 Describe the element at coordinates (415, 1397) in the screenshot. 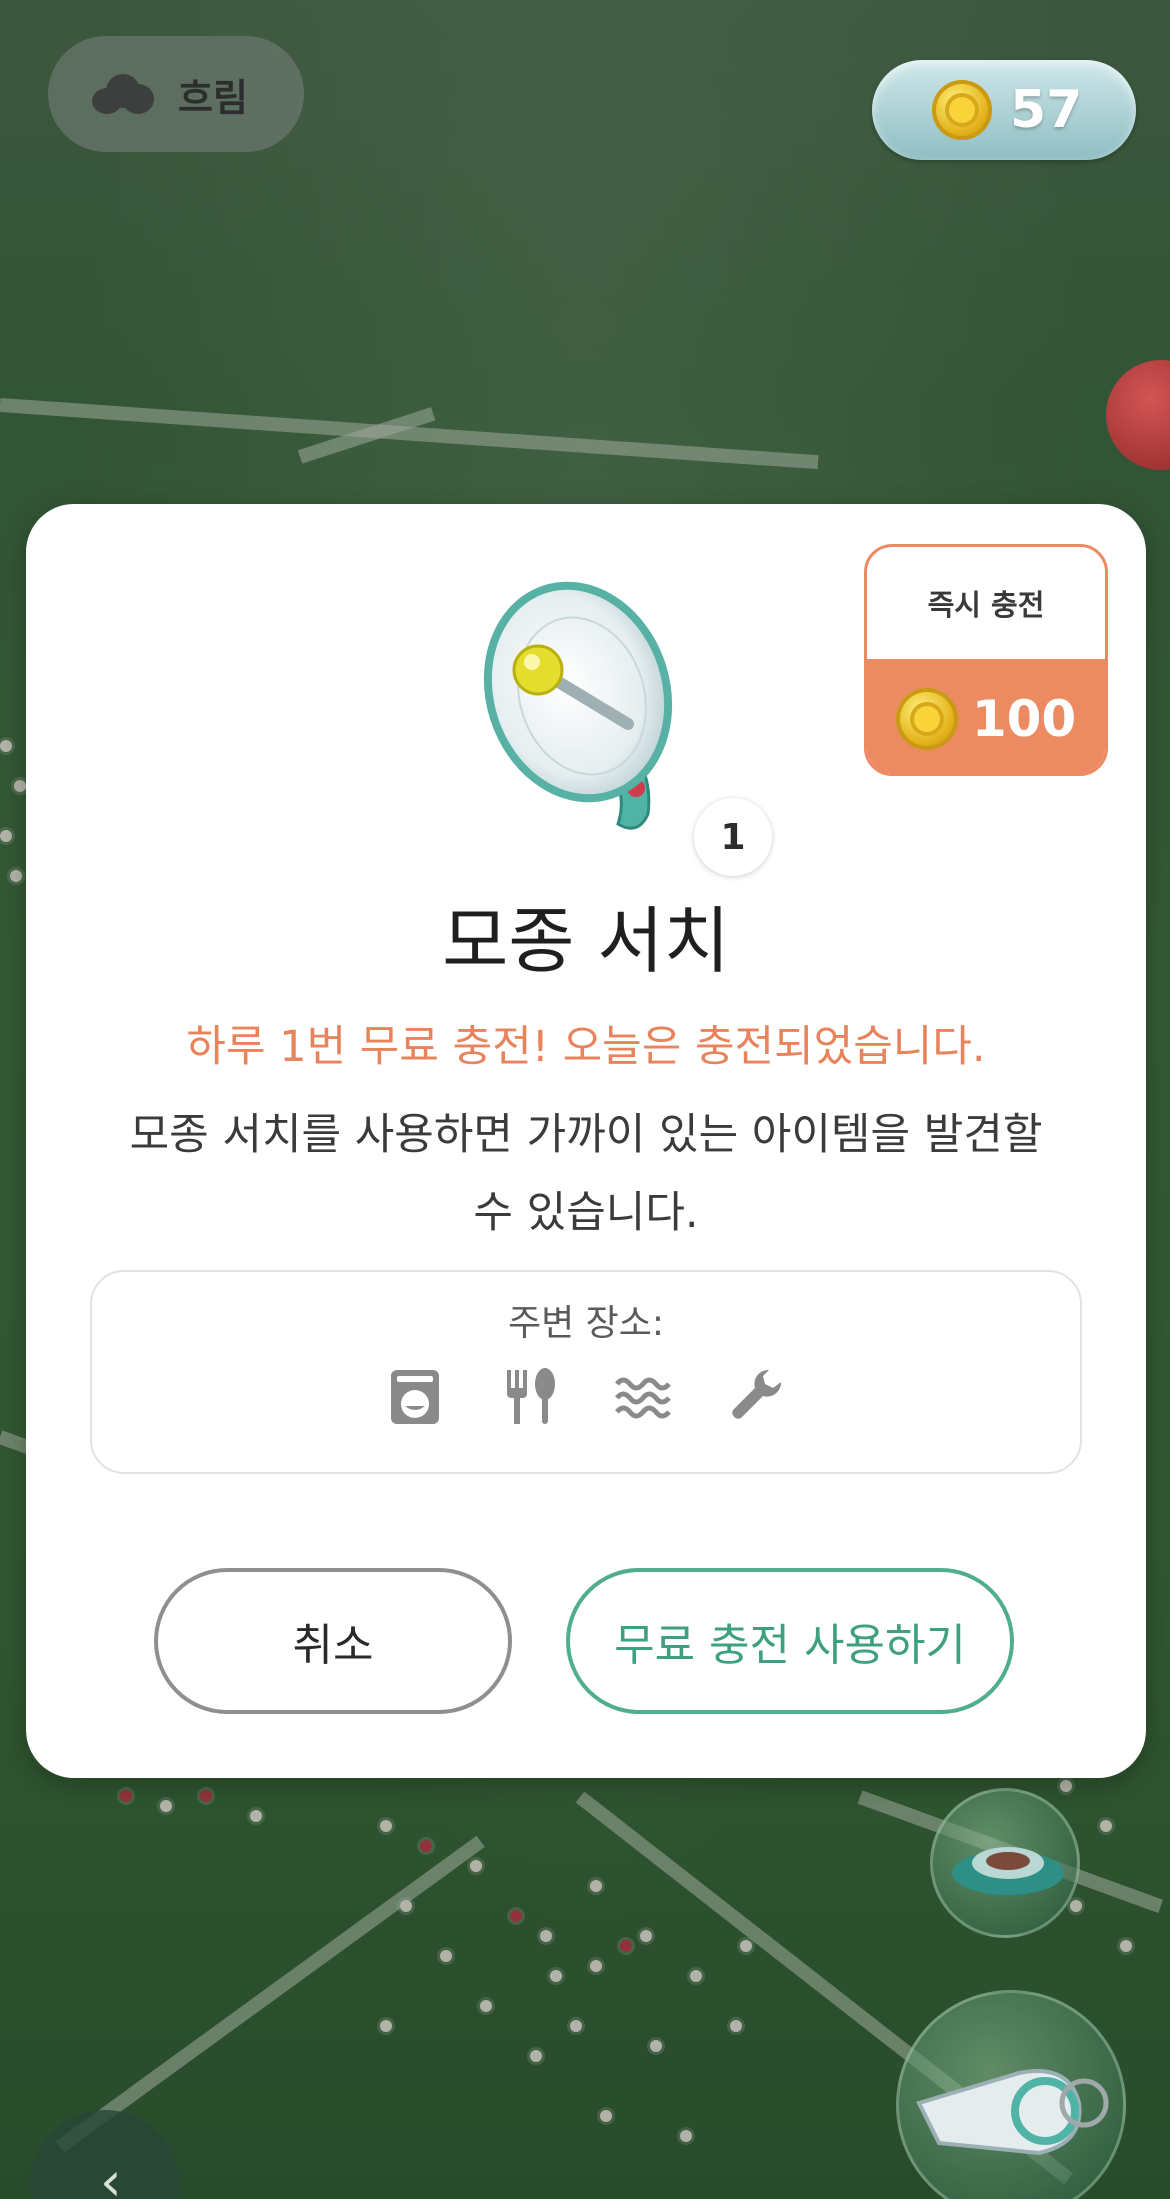

I see `laundry-icon` at that location.